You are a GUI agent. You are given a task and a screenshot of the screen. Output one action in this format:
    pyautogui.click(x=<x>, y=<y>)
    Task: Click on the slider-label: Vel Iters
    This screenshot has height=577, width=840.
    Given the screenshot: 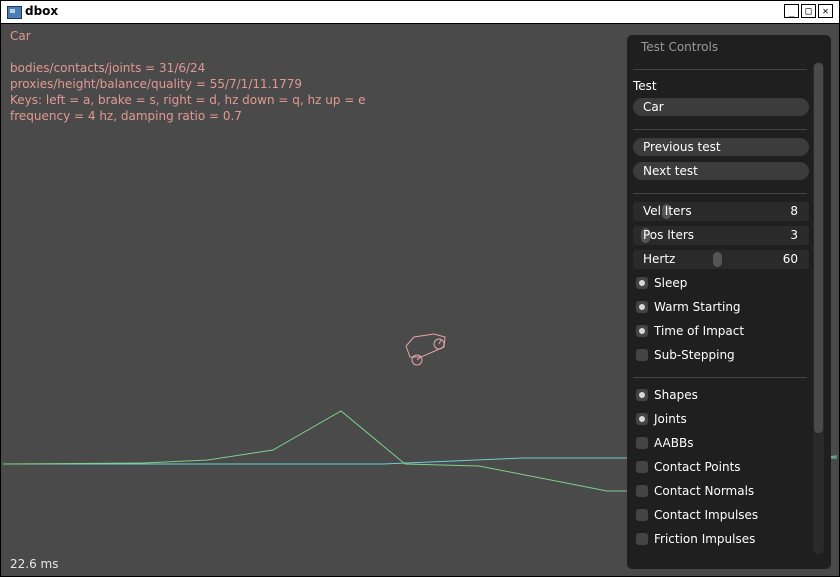 What is the action you would take?
    pyautogui.click(x=667, y=211)
    